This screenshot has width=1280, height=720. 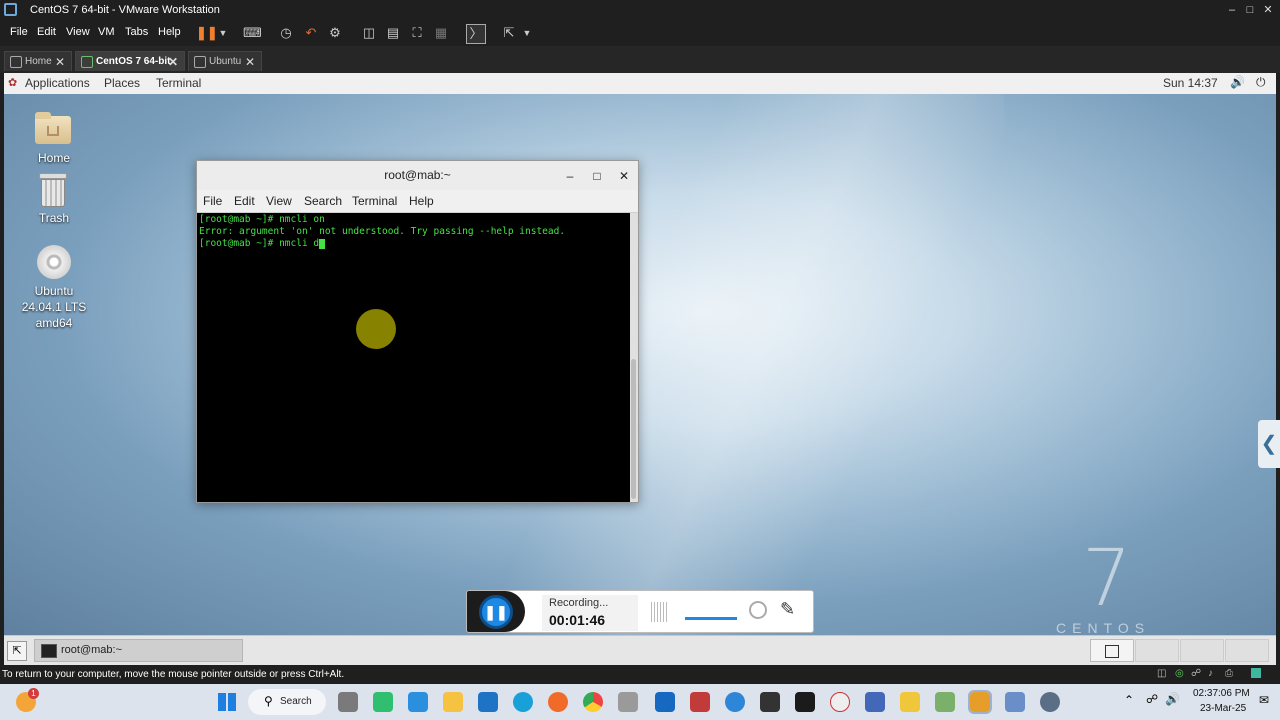 What do you see at coordinates (393, 33) in the screenshot?
I see `thumbnail-bar-icon: ▤` at bounding box center [393, 33].